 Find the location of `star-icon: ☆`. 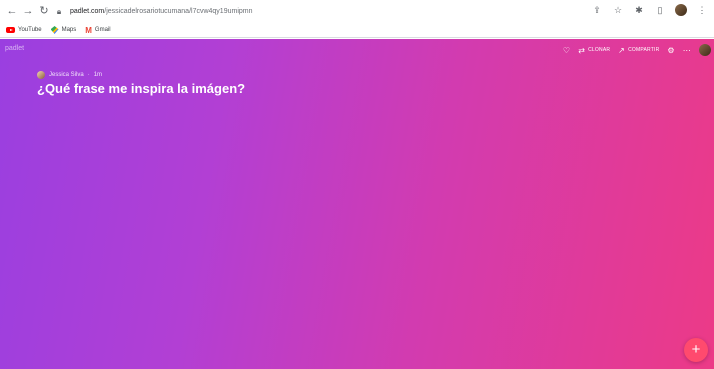

star-icon: ☆ is located at coordinates (618, 10).